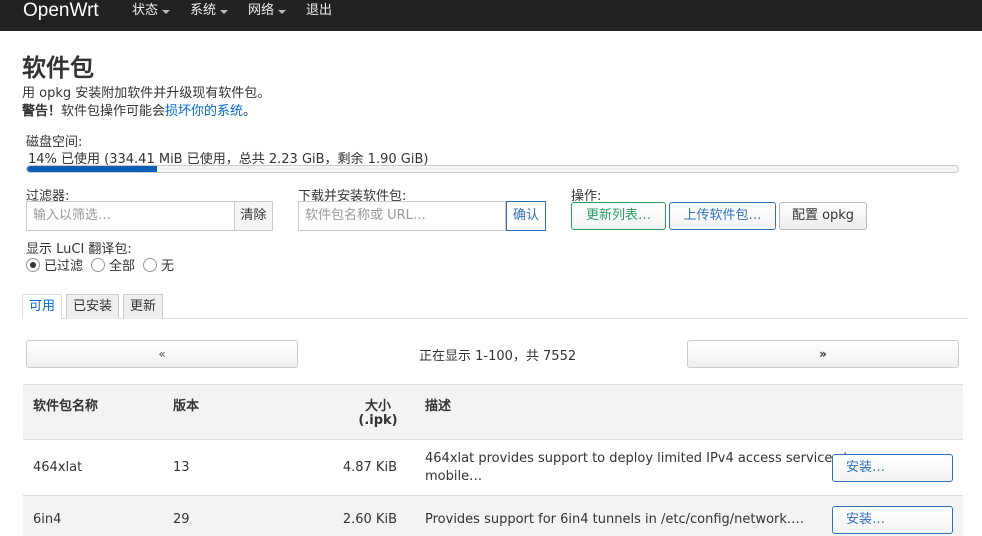 Image resolution: width=982 pixels, height=536 pixels. Describe the element at coordinates (203, 10) in the screenshot. I see `menu-system-label: 系统` at that location.